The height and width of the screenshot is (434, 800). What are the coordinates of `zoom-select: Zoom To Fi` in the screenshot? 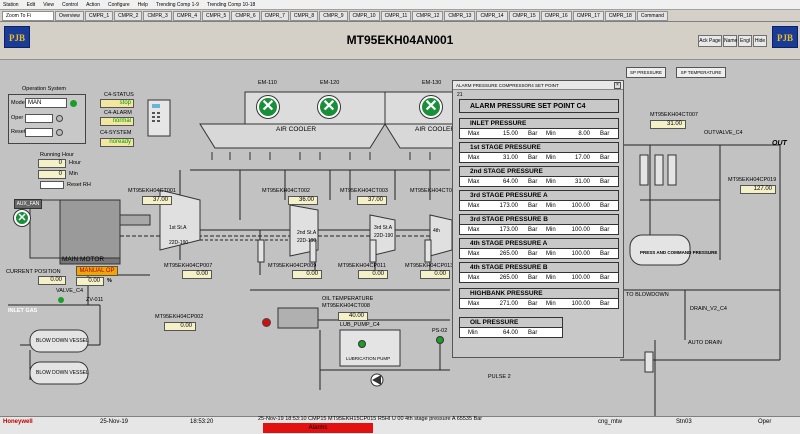 It's located at (28, 15).